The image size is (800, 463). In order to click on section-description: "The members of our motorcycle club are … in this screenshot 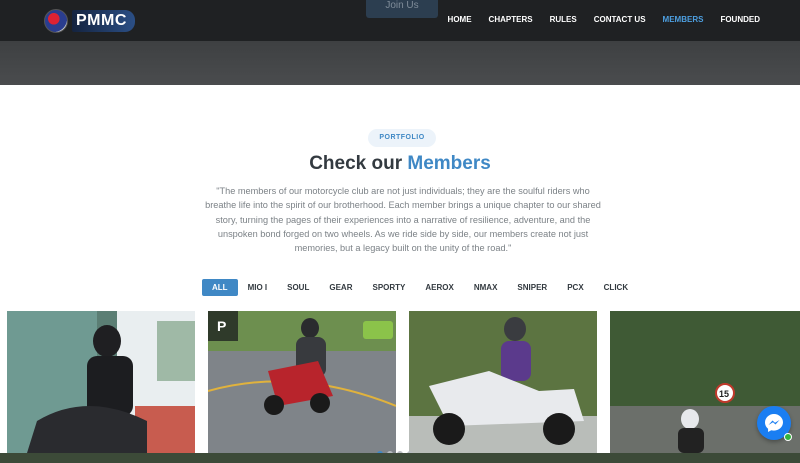, I will do `click(403, 220)`.